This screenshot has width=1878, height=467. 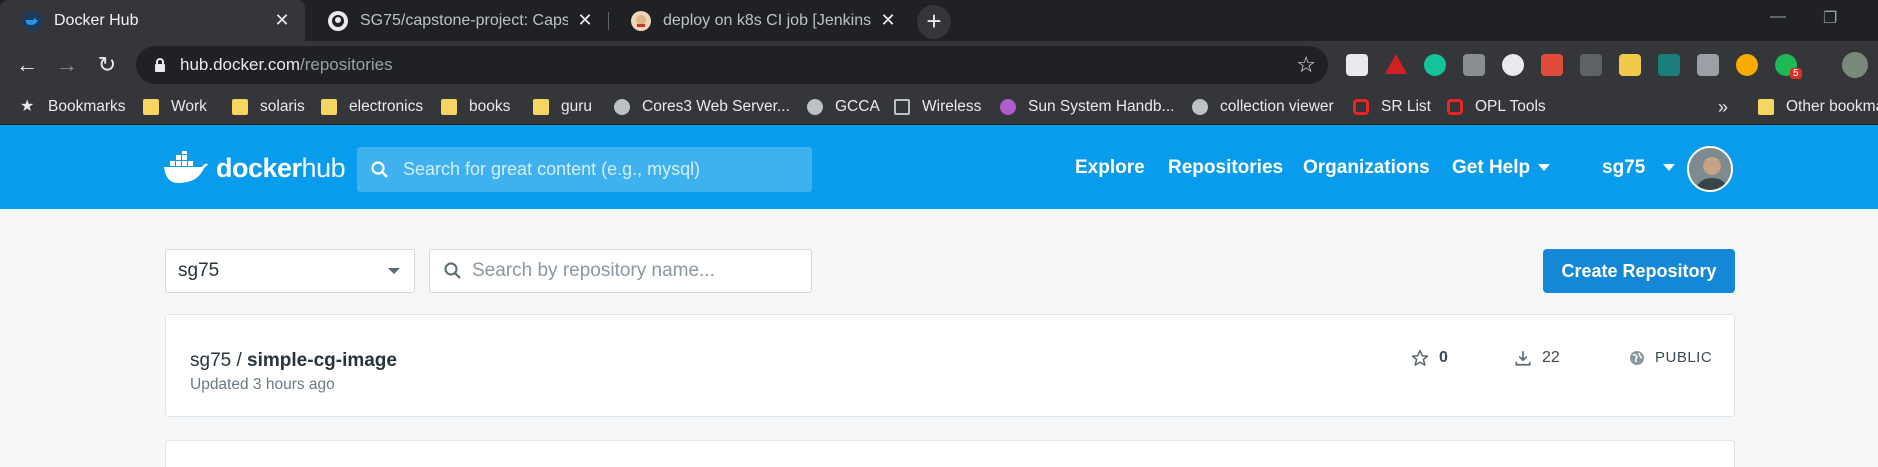 What do you see at coordinates (1406, 106) in the screenshot?
I see `bookmark-label: SR List` at bounding box center [1406, 106].